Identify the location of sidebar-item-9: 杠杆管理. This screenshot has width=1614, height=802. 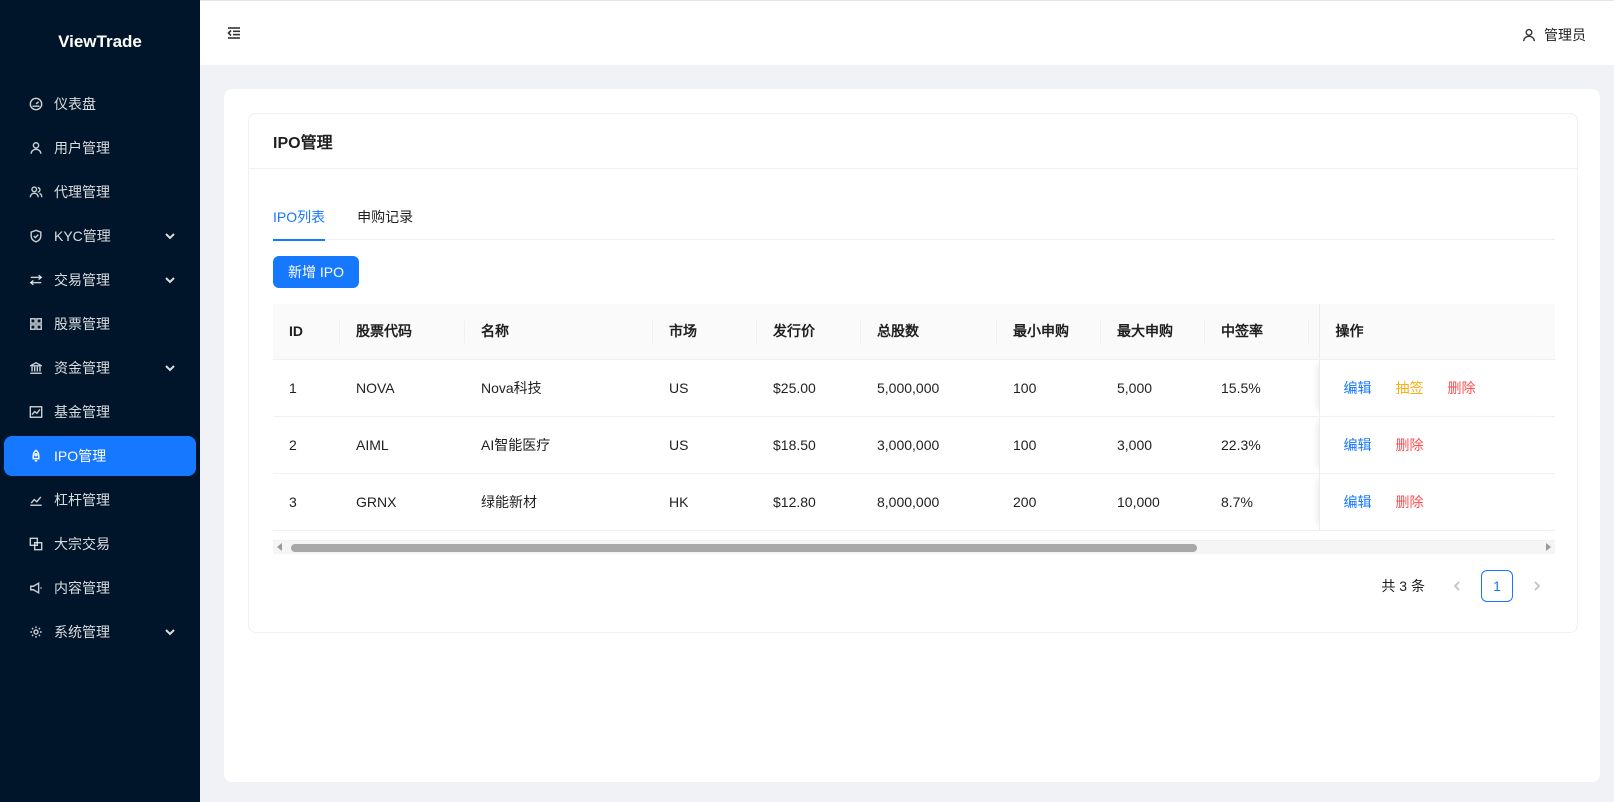
(100, 500).